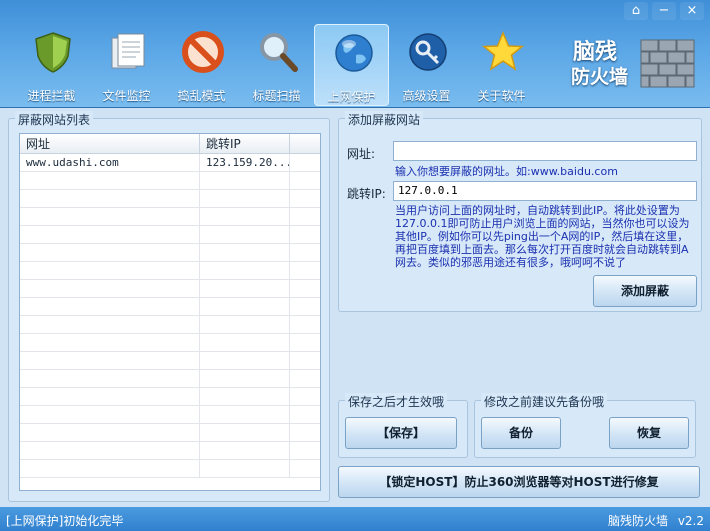 This screenshot has width=710, height=531. What do you see at coordinates (305, 143) in the screenshot?
I see `column-header-filler` at bounding box center [305, 143].